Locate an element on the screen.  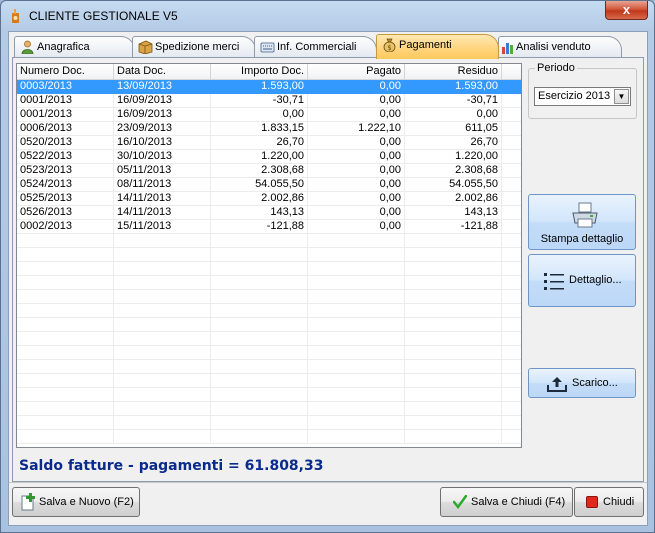
stampa-dettaglio-button: Stampa dettaglio is located at coordinates (582, 222).